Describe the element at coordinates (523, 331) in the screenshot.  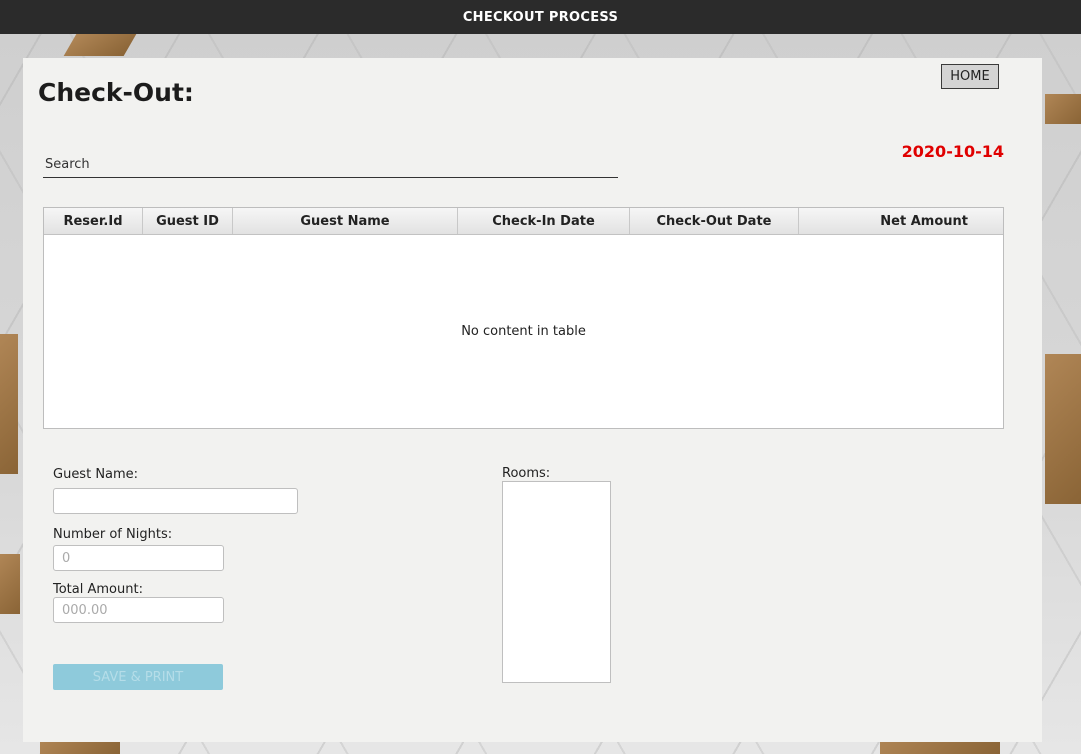
I see `table-empty-message: No content in table` at that location.